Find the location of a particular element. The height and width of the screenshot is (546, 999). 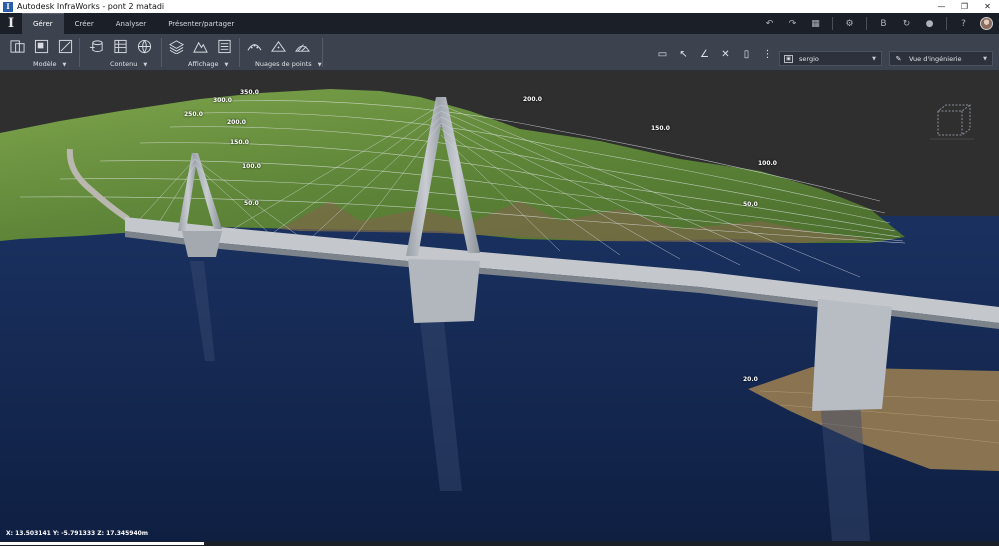

ribbon-group-label: Contenu ▼ is located at coordinates (128, 64).